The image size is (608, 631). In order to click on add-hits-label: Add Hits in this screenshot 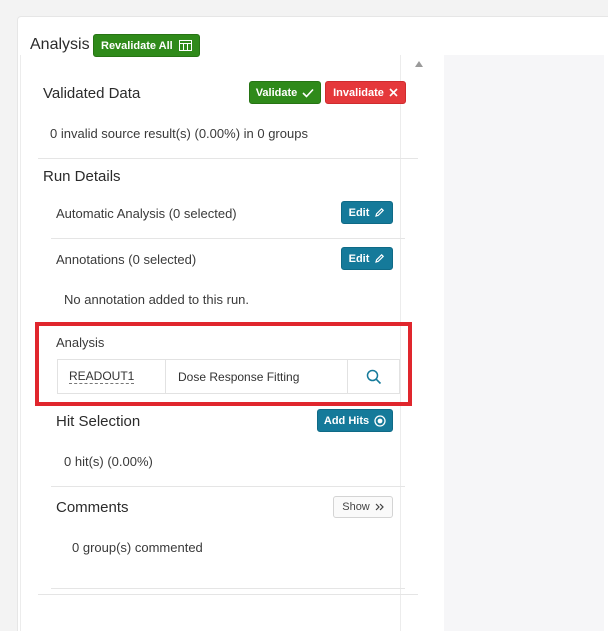, I will do `click(346, 420)`.